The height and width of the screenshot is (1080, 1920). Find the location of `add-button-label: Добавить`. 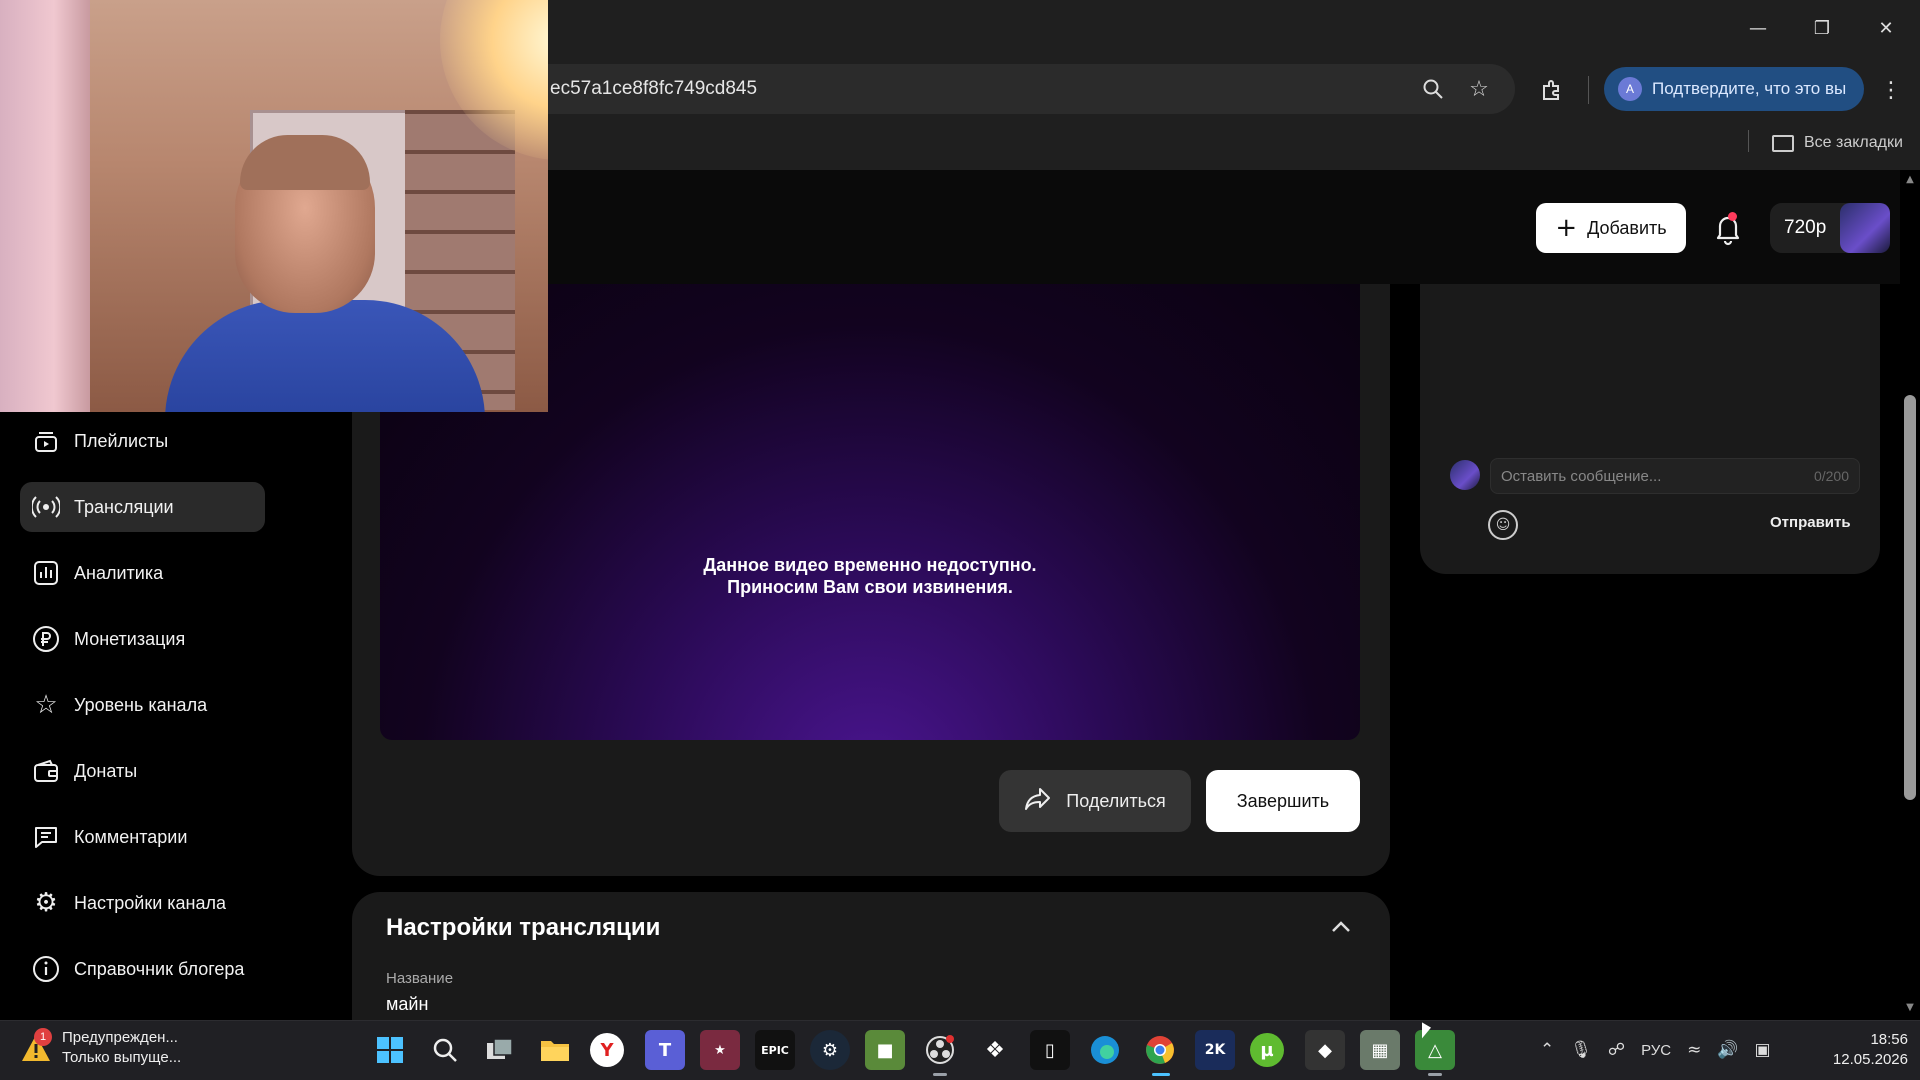

add-button-label: Добавить is located at coordinates (1627, 227).